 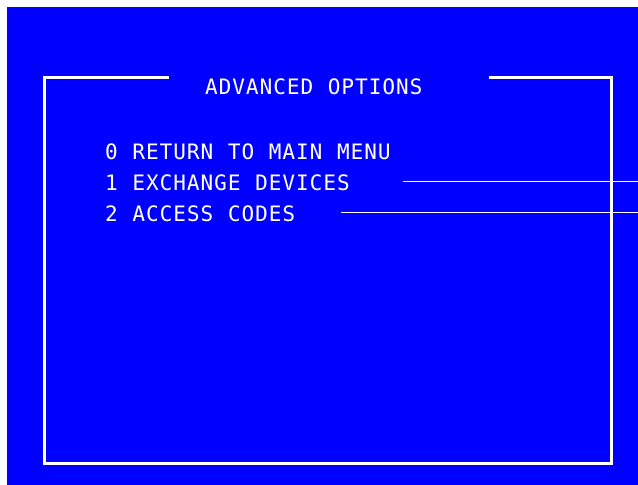 I want to click on frame-left, so click(x=44, y=270).